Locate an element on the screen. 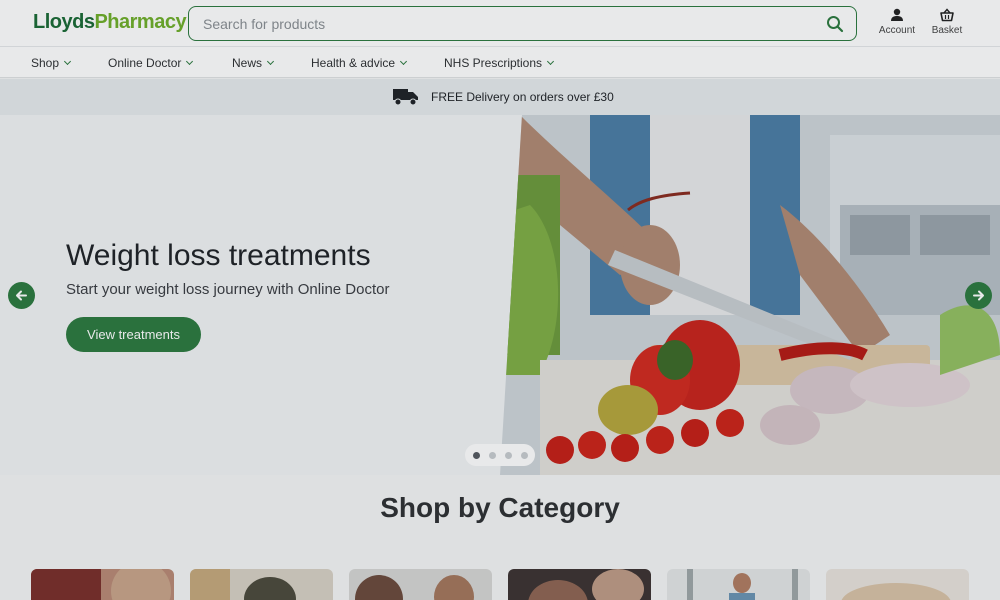 The width and height of the screenshot is (1000, 600). site-header: LloydsPharmacy Account Basket is located at coordinates (500, 23).